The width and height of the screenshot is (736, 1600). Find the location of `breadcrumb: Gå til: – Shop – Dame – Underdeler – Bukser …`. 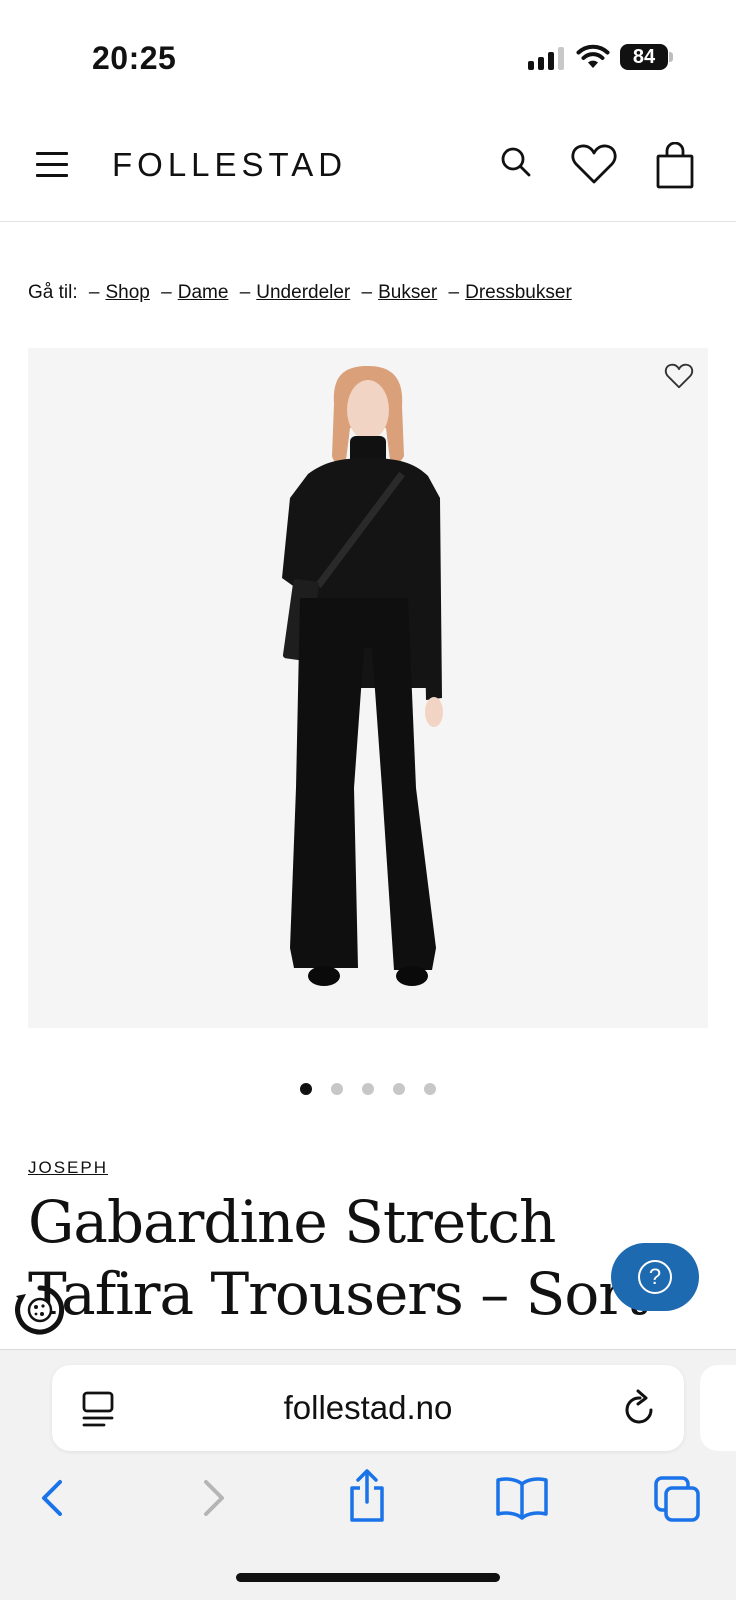

breadcrumb: Gå til: – Shop – Dame – Underdeler – Bukser … is located at coordinates (300, 293).